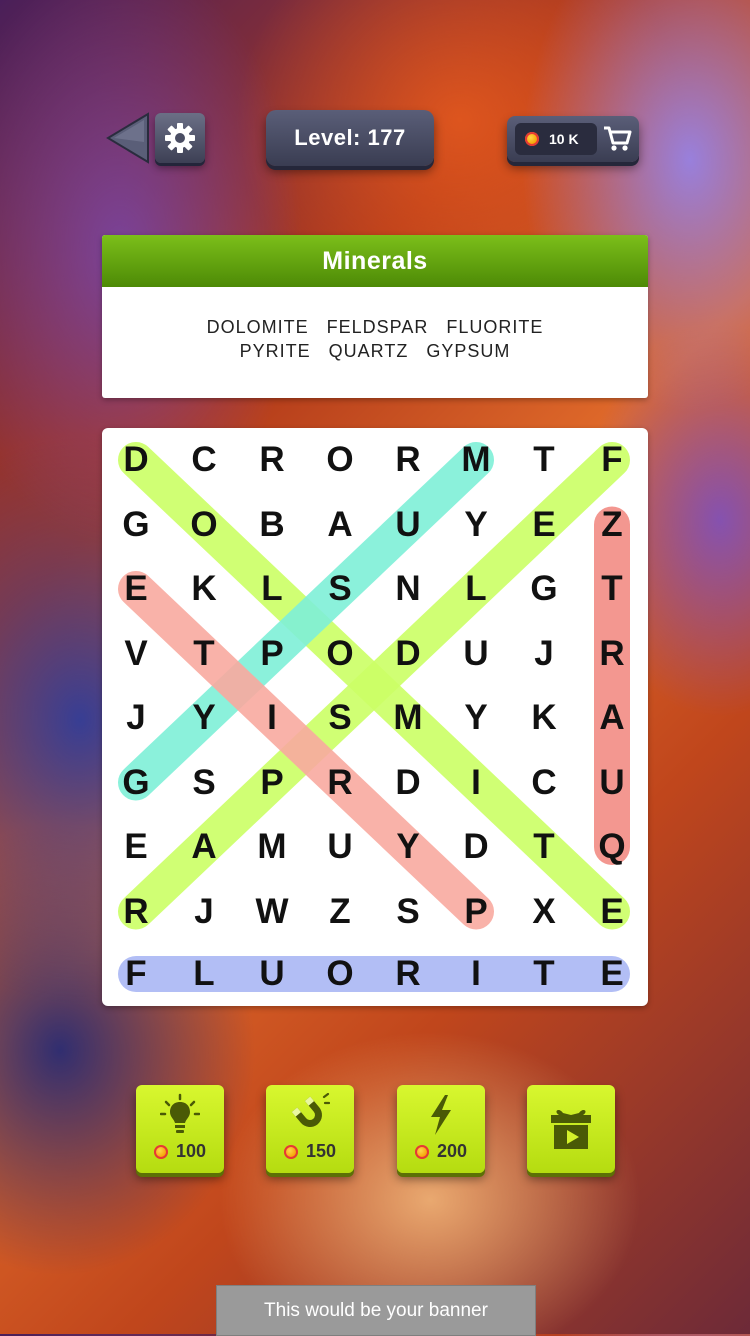  Describe the element at coordinates (441, 1129) in the screenshot. I see `lightning-powerup-button: 200` at that location.